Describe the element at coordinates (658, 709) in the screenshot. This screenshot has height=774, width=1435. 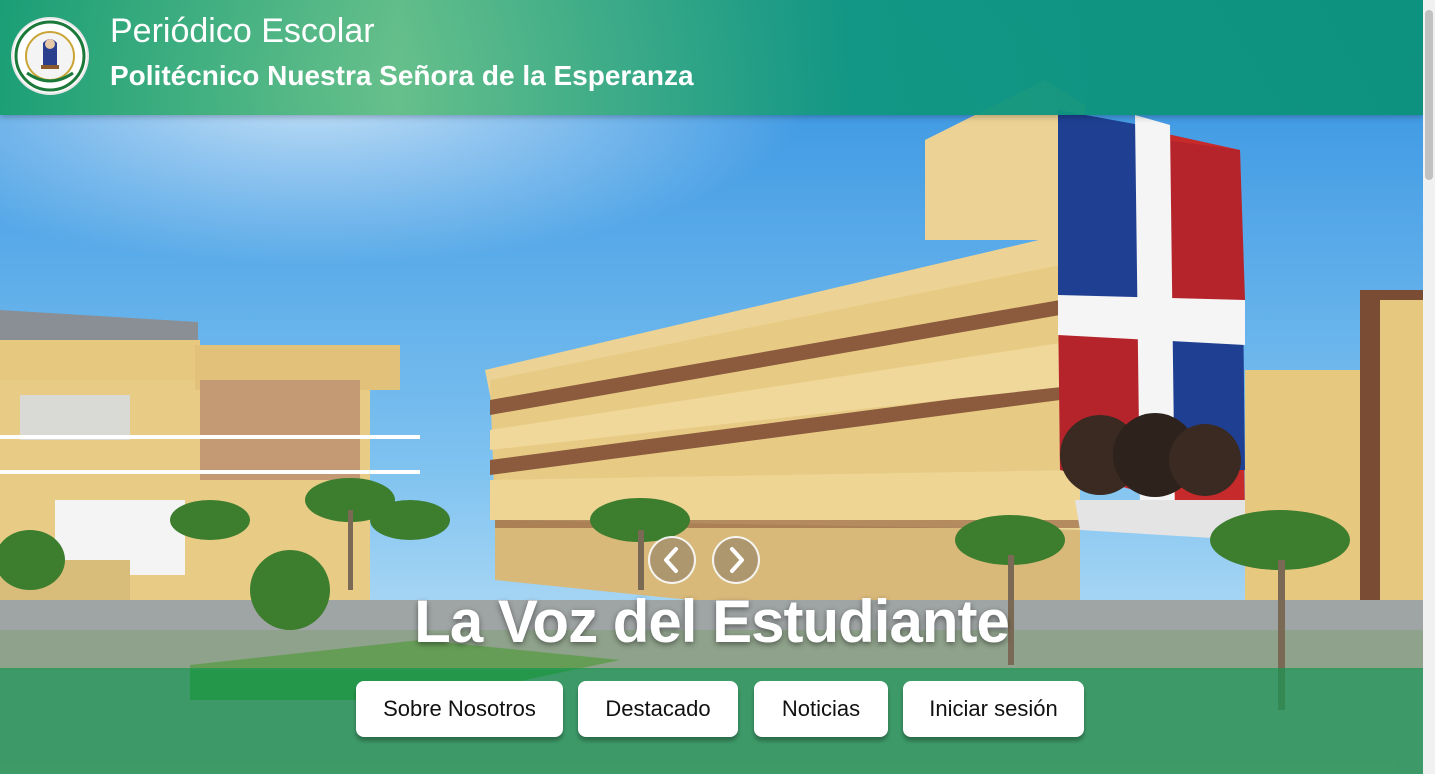
I see `nav-button-destacado: Destacado` at that location.